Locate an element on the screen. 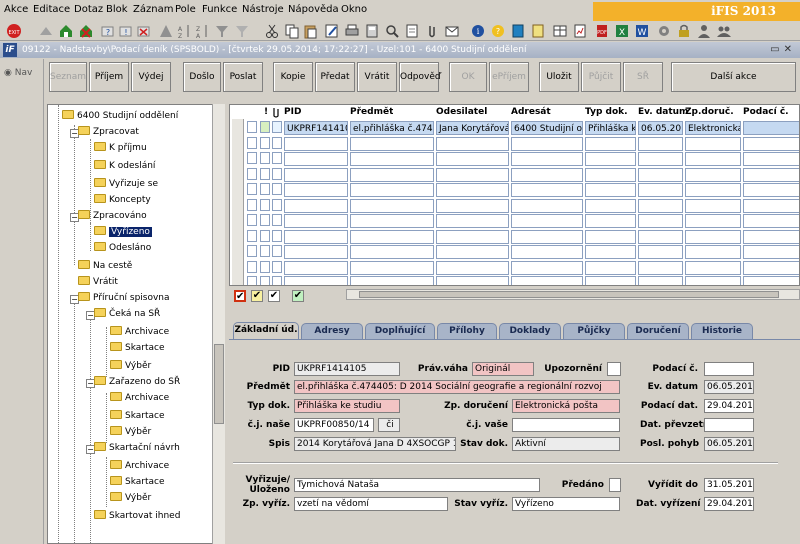 The image size is (800, 544). datvyrizeni-field: 29.04.2014 is located at coordinates (729, 504).